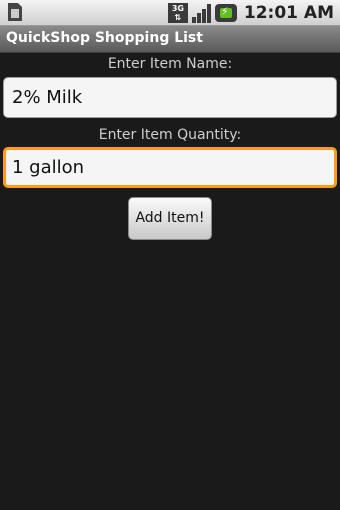 This screenshot has width=340, height=510. I want to click on item-name-input: 2% Milk, so click(170, 97).